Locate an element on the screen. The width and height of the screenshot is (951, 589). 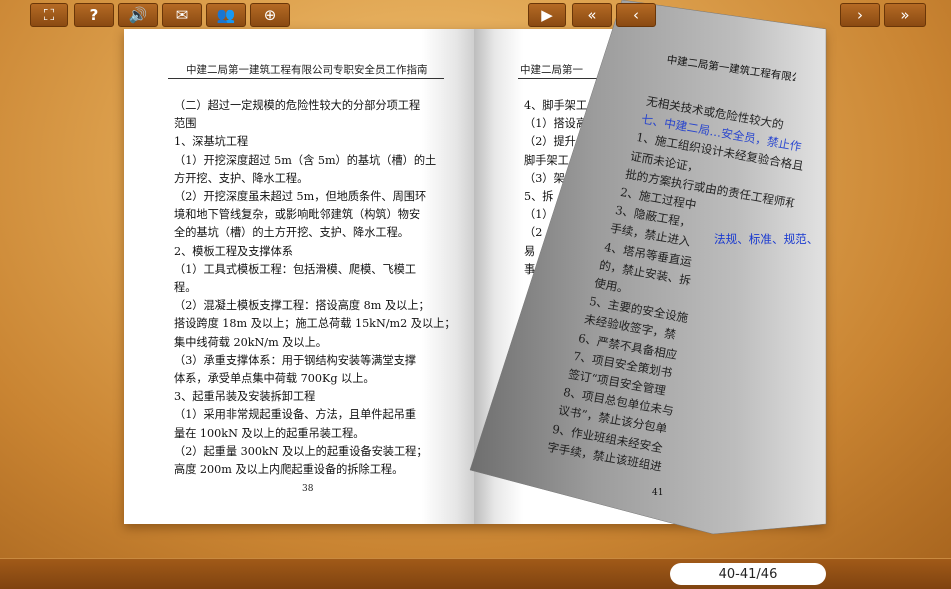
zoom-button: ⊕ is located at coordinates (270, 15).